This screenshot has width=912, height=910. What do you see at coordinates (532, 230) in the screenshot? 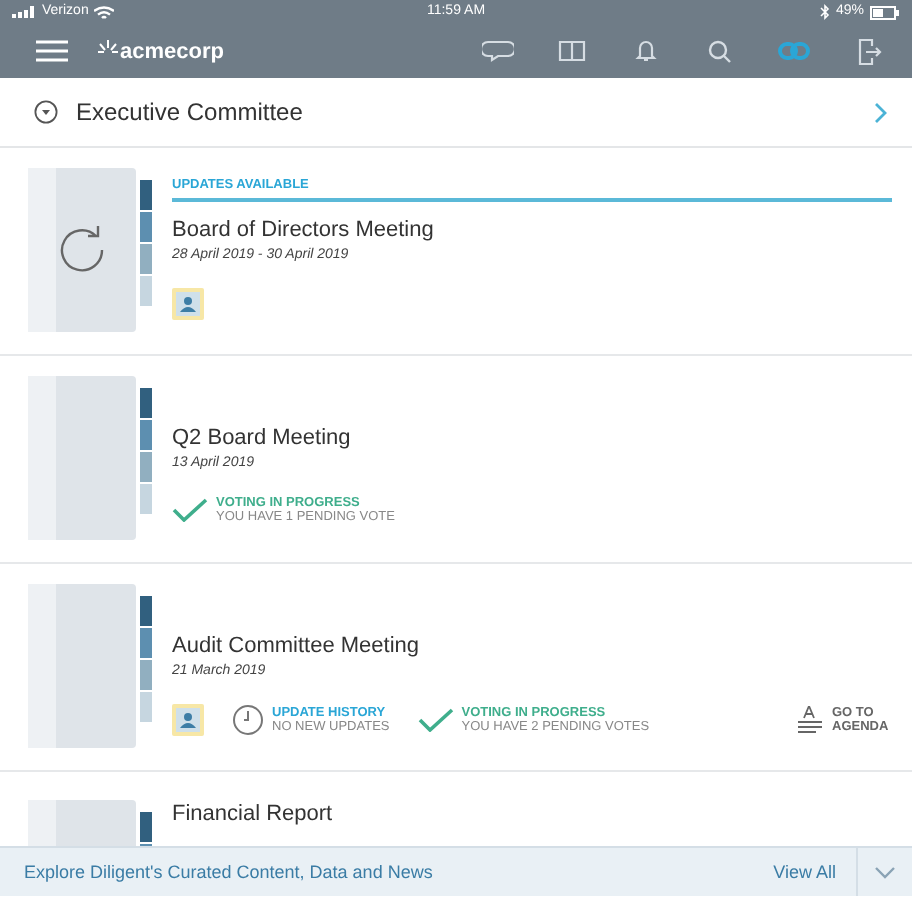
I see `meeting-title: Board of Directors Meeting` at bounding box center [532, 230].